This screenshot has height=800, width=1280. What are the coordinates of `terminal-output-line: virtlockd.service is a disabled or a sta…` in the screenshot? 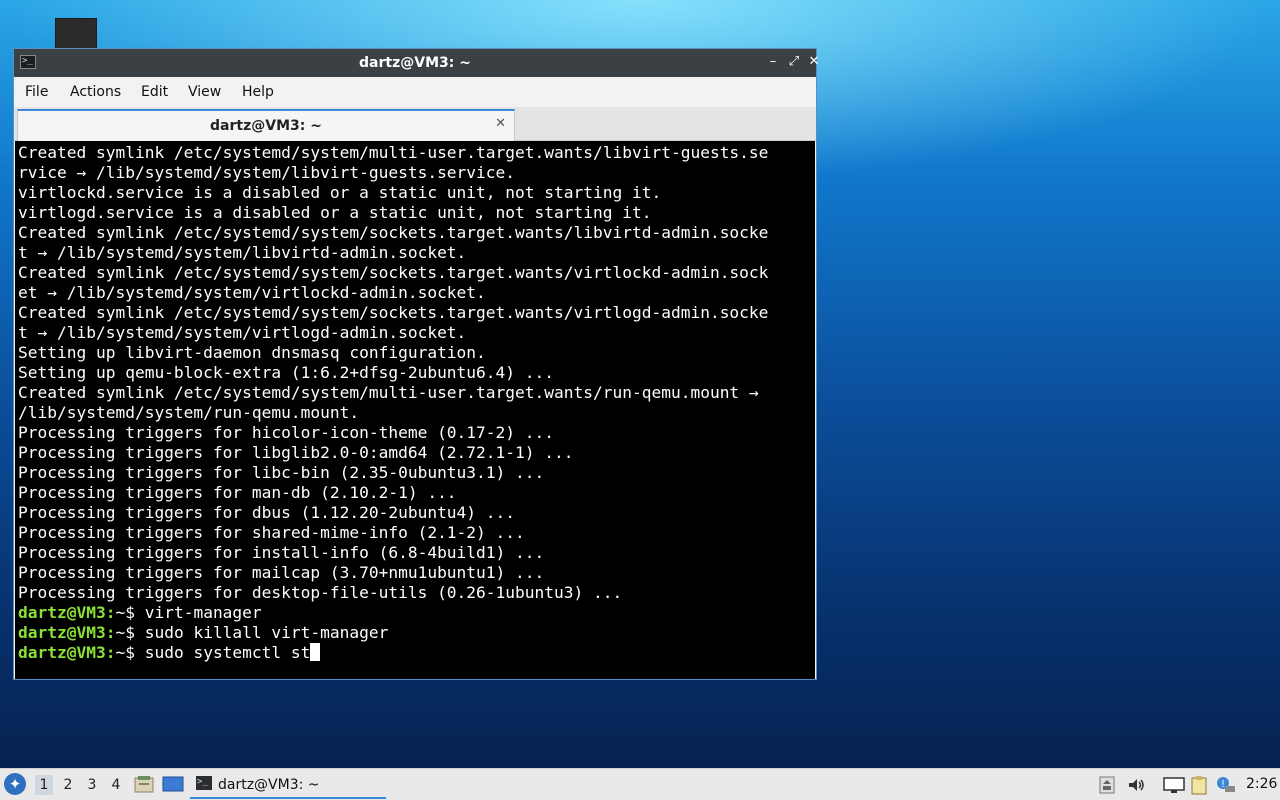 It's located at (340, 192).